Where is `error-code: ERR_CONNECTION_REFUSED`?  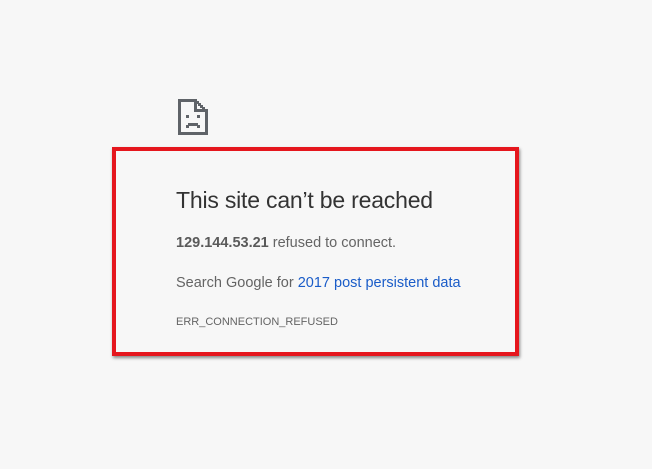 error-code: ERR_CONNECTION_REFUSED is located at coordinates (257, 322).